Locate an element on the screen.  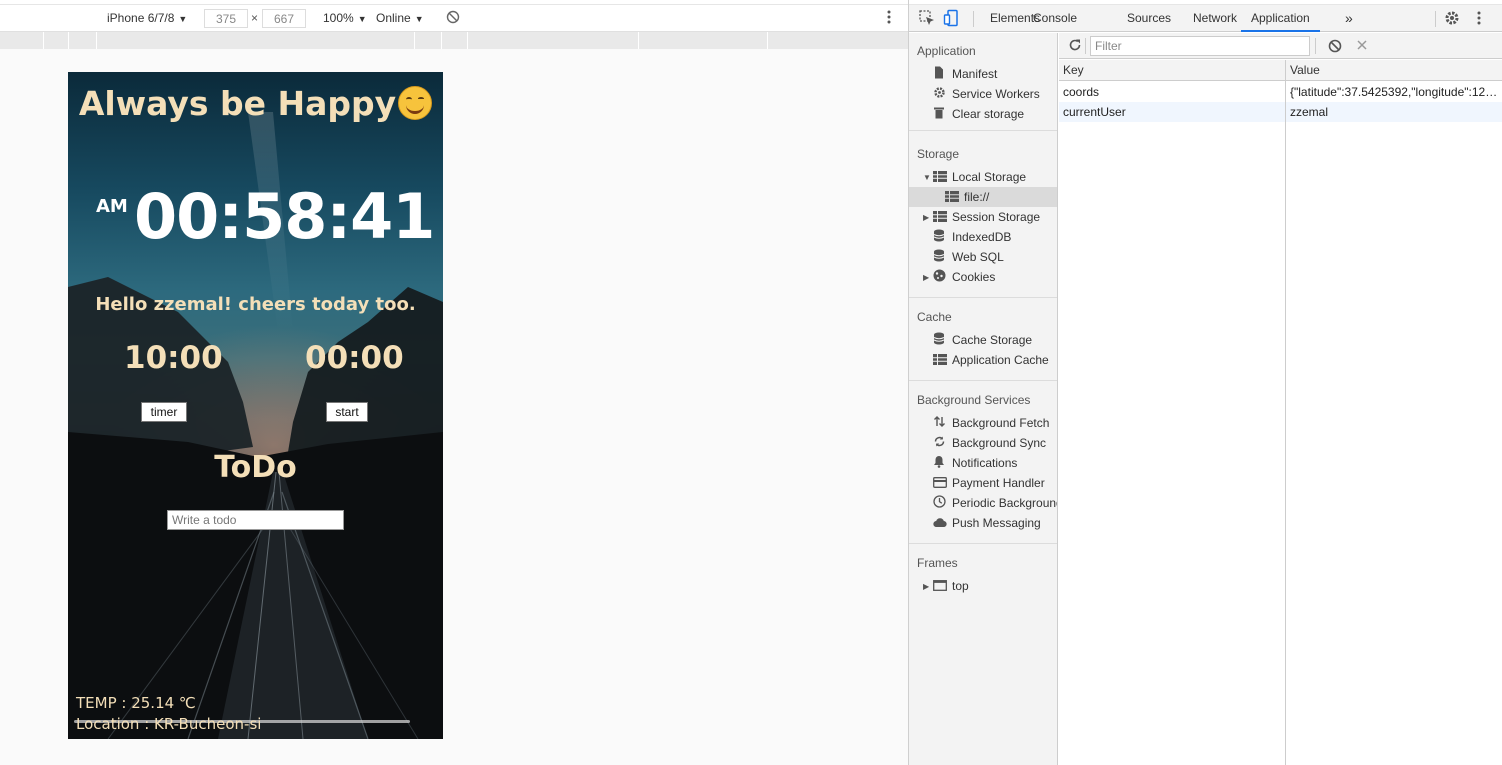
device-toolbar: iPhone 6/7/8 ▼ 375 × 667 100% ▼ Online ▼ is located at coordinates (454, 18).